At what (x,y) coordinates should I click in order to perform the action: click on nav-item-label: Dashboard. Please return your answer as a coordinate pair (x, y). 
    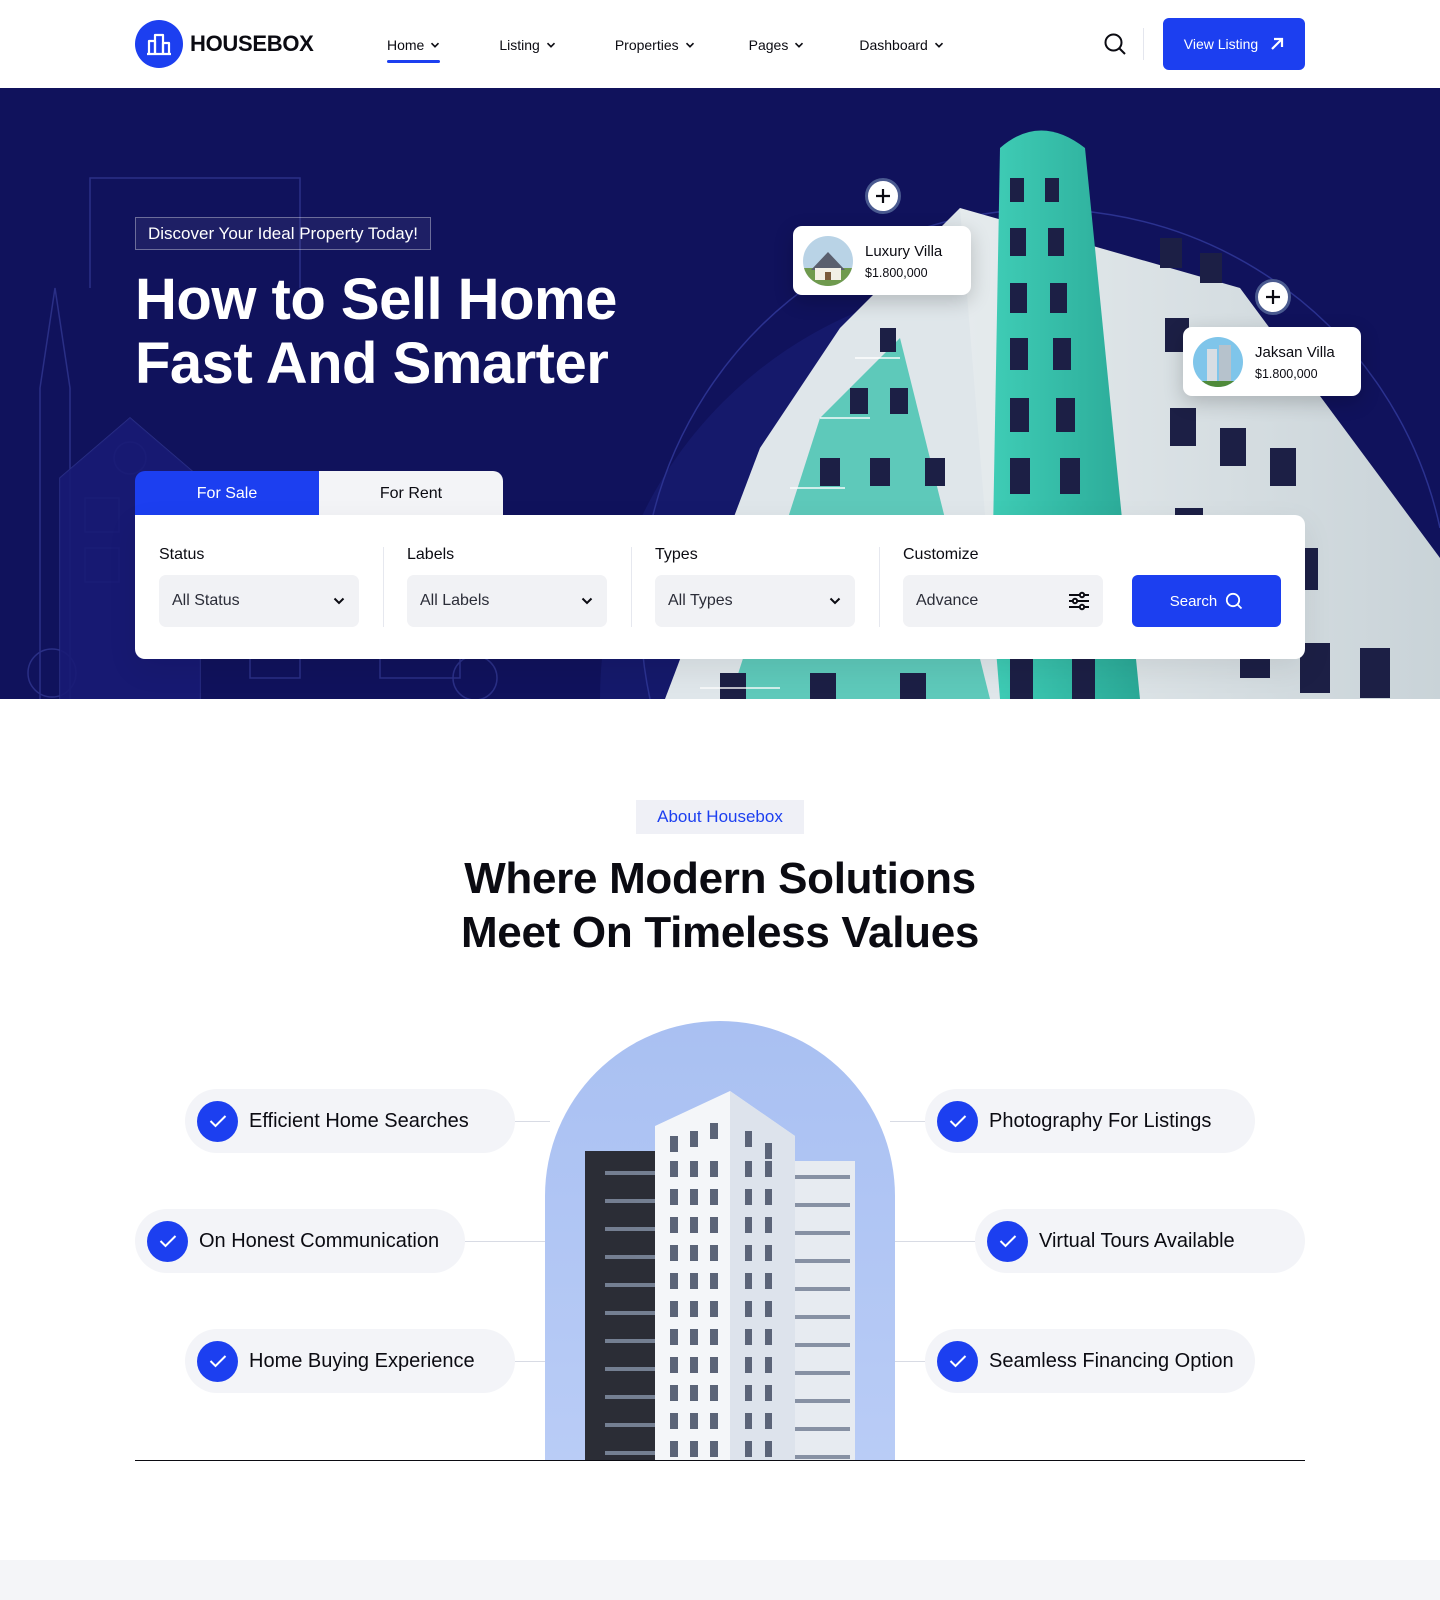
    Looking at the image, I should click on (893, 45).